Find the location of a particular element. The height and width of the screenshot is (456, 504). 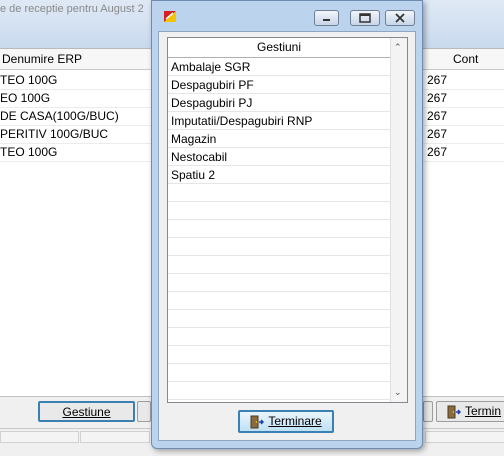

maximize-icon is located at coordinates (365, 18).